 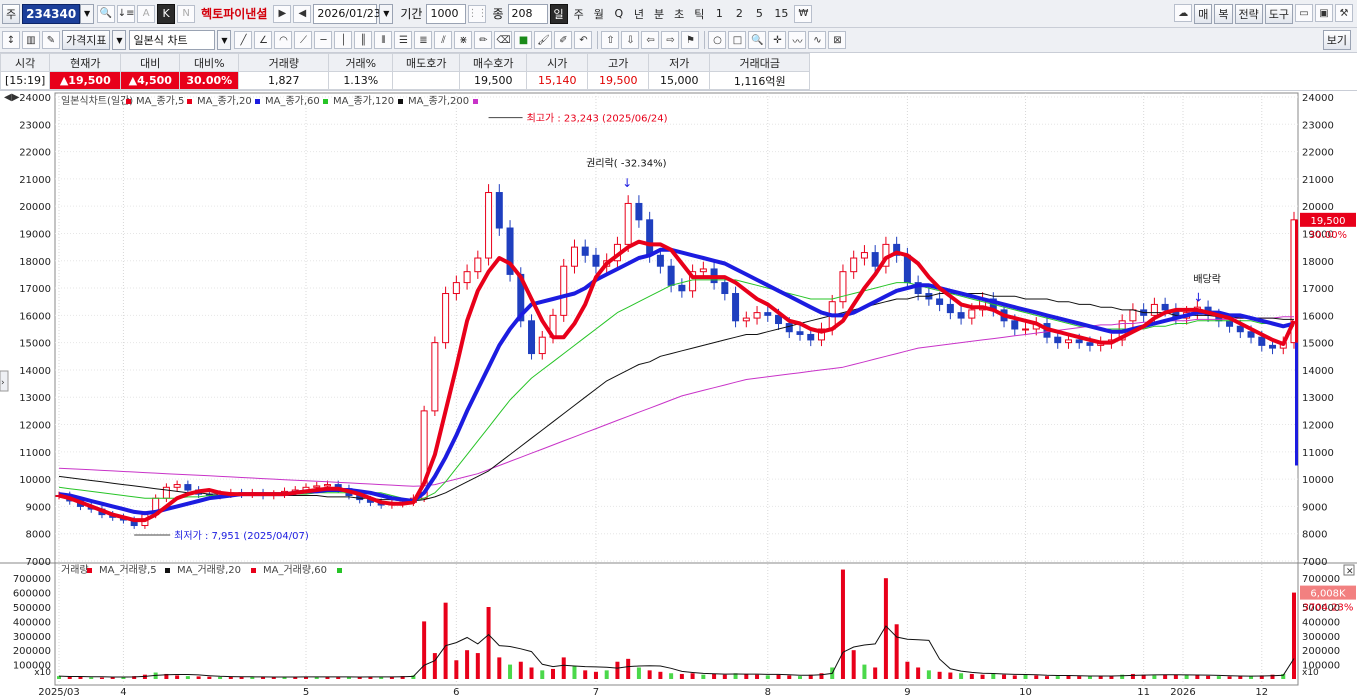 I want to click on hline-icon: ─, so click(x=323, y=40).